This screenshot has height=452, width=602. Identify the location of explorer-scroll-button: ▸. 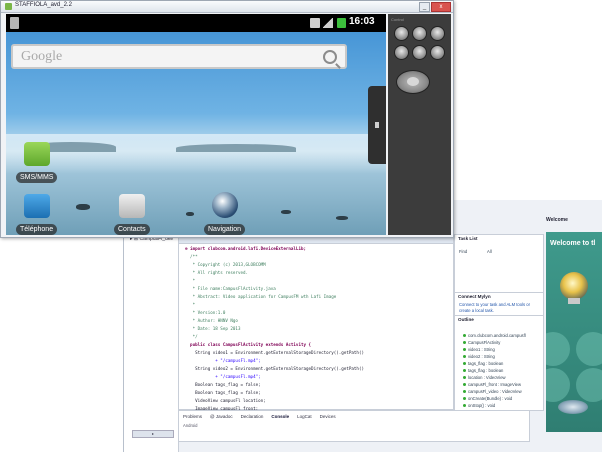
(153, 434).